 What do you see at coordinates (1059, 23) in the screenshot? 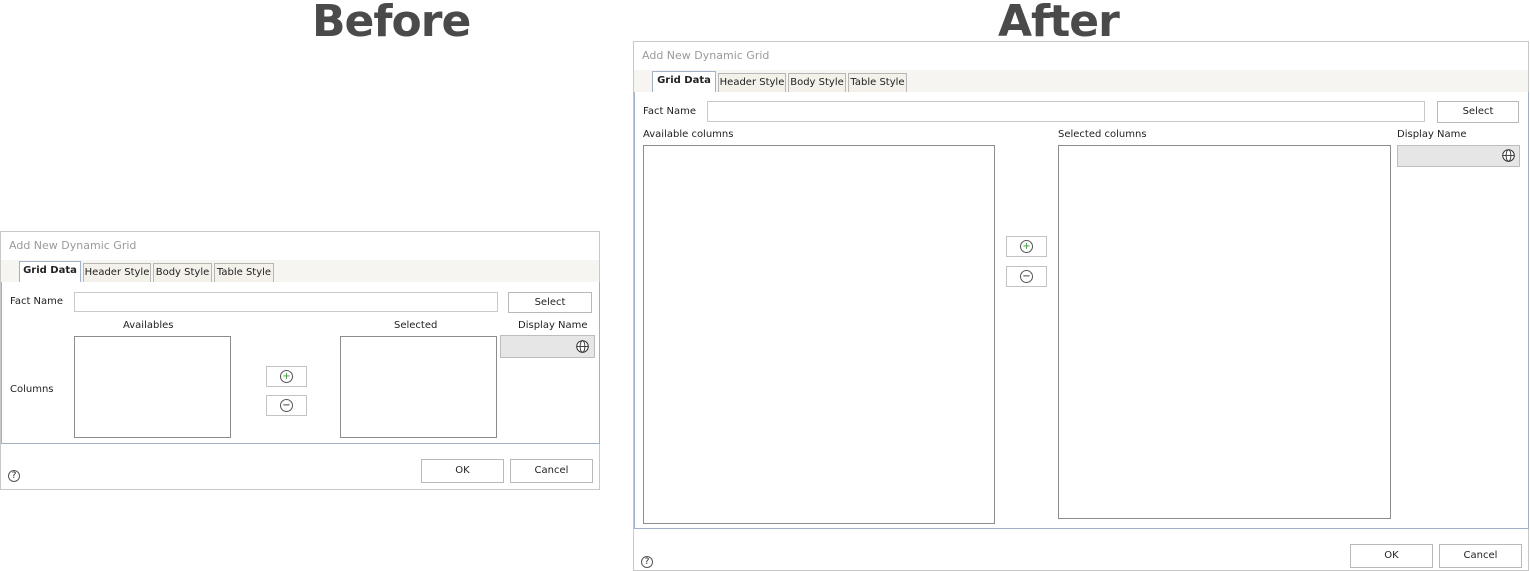
I see `after-heading: After` at bounding box center [1059, 23].